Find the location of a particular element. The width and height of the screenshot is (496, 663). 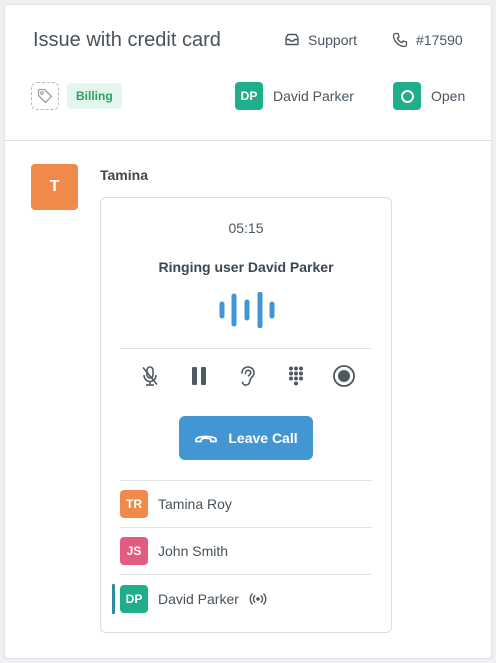

participant-row: JS John Smith is located at coordinates (246, 551).